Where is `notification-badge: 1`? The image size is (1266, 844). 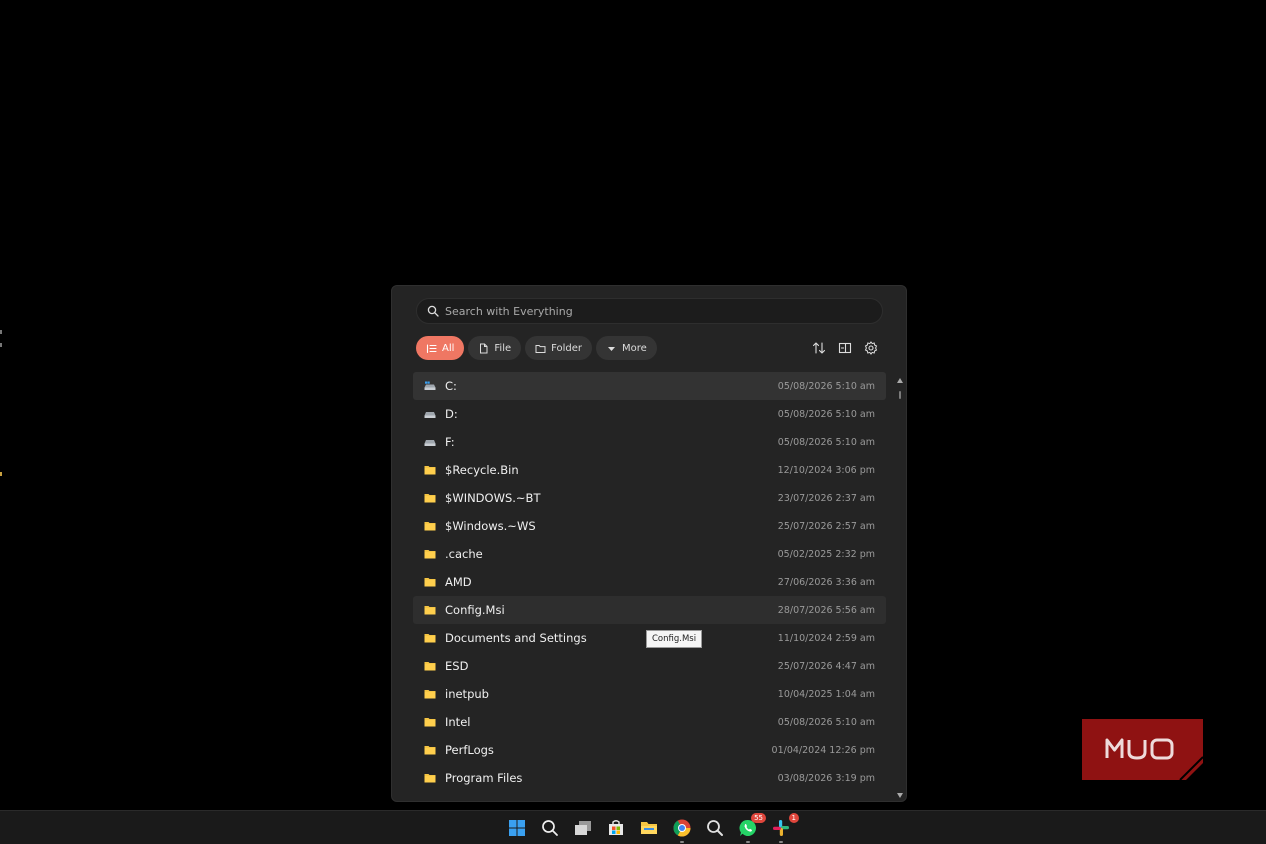 notification-badge: 1 is located at coordinates (793, 818).